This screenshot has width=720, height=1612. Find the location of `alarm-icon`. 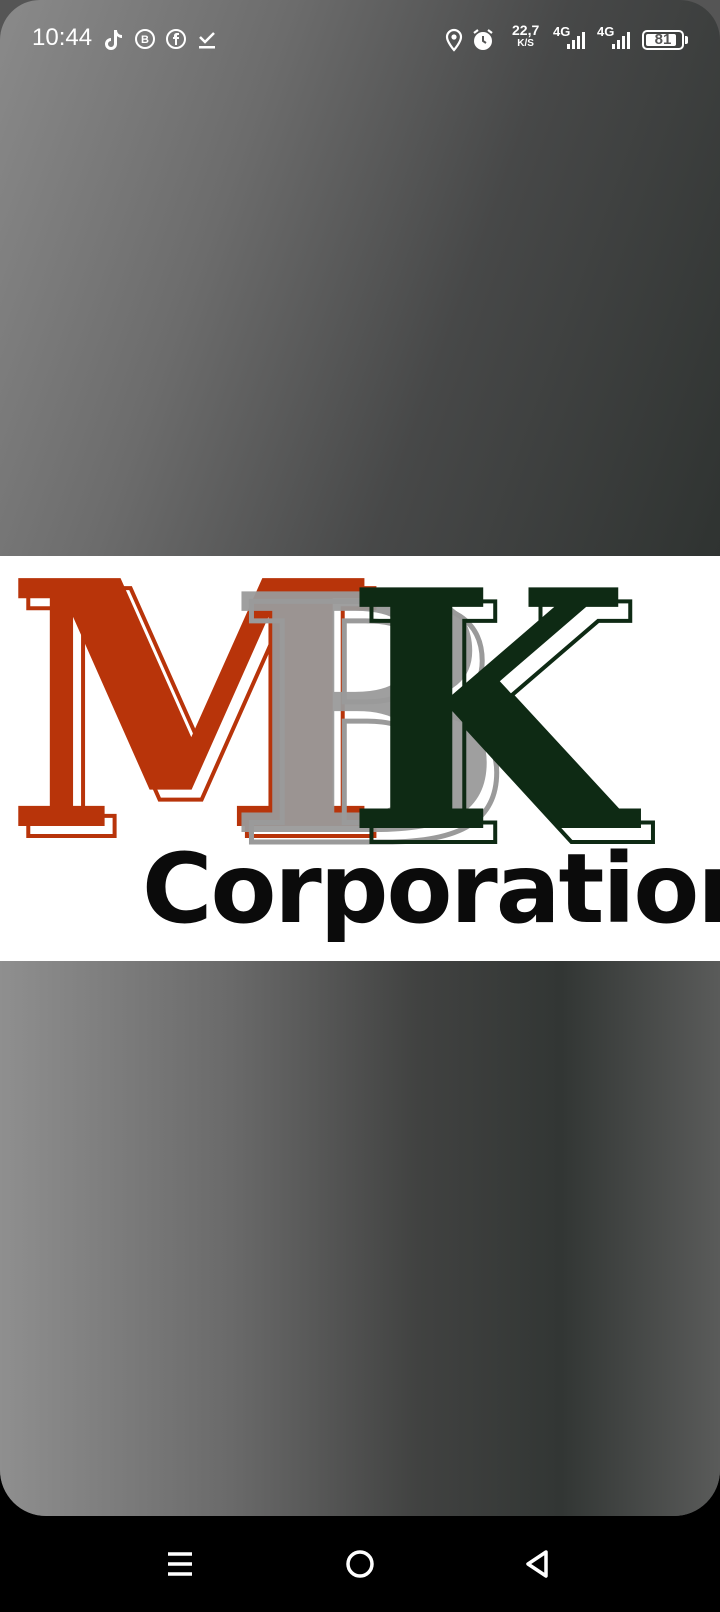

alarm-icon is located at coordinates (483, 40).